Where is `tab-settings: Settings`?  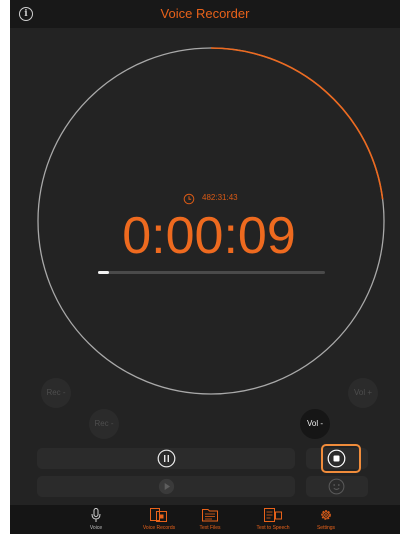 tab-settings: Settings is located at coordinates (326, 519).